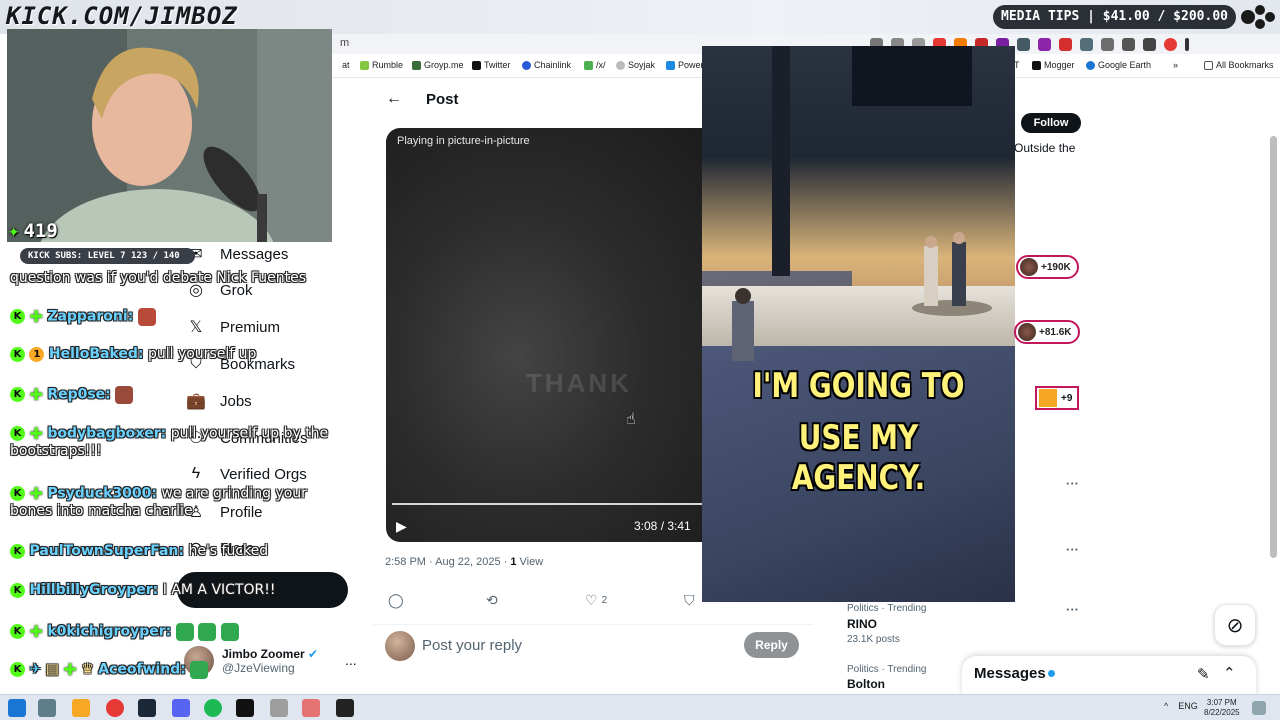  What do you see at coordinates (35, 669) in the screenshot?
I see `sword-badge-icon: ✈` at bounding box center [35, 669].